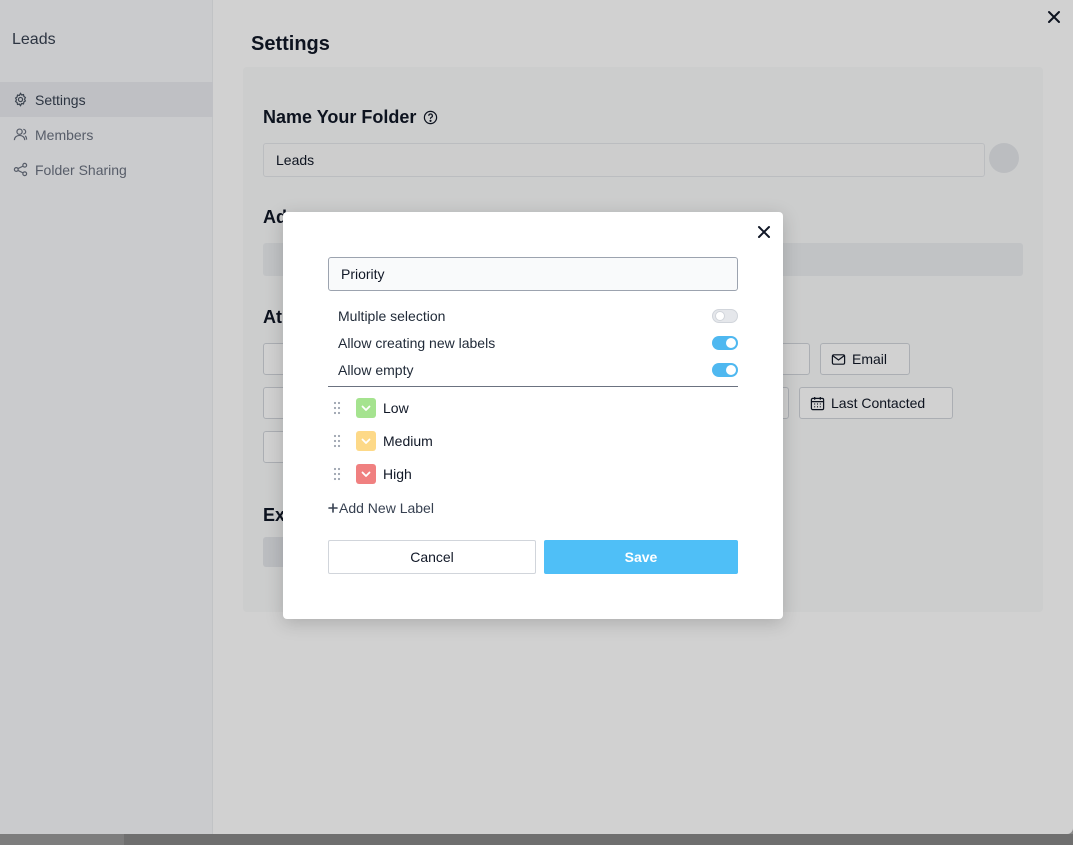  I want to click on divider, so click(533, 386).